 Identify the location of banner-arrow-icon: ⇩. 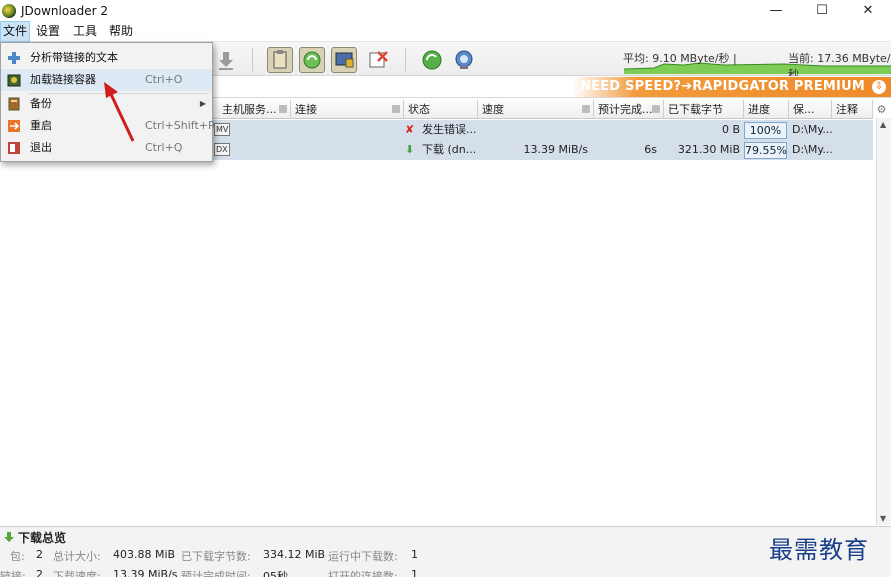
(879, 87).